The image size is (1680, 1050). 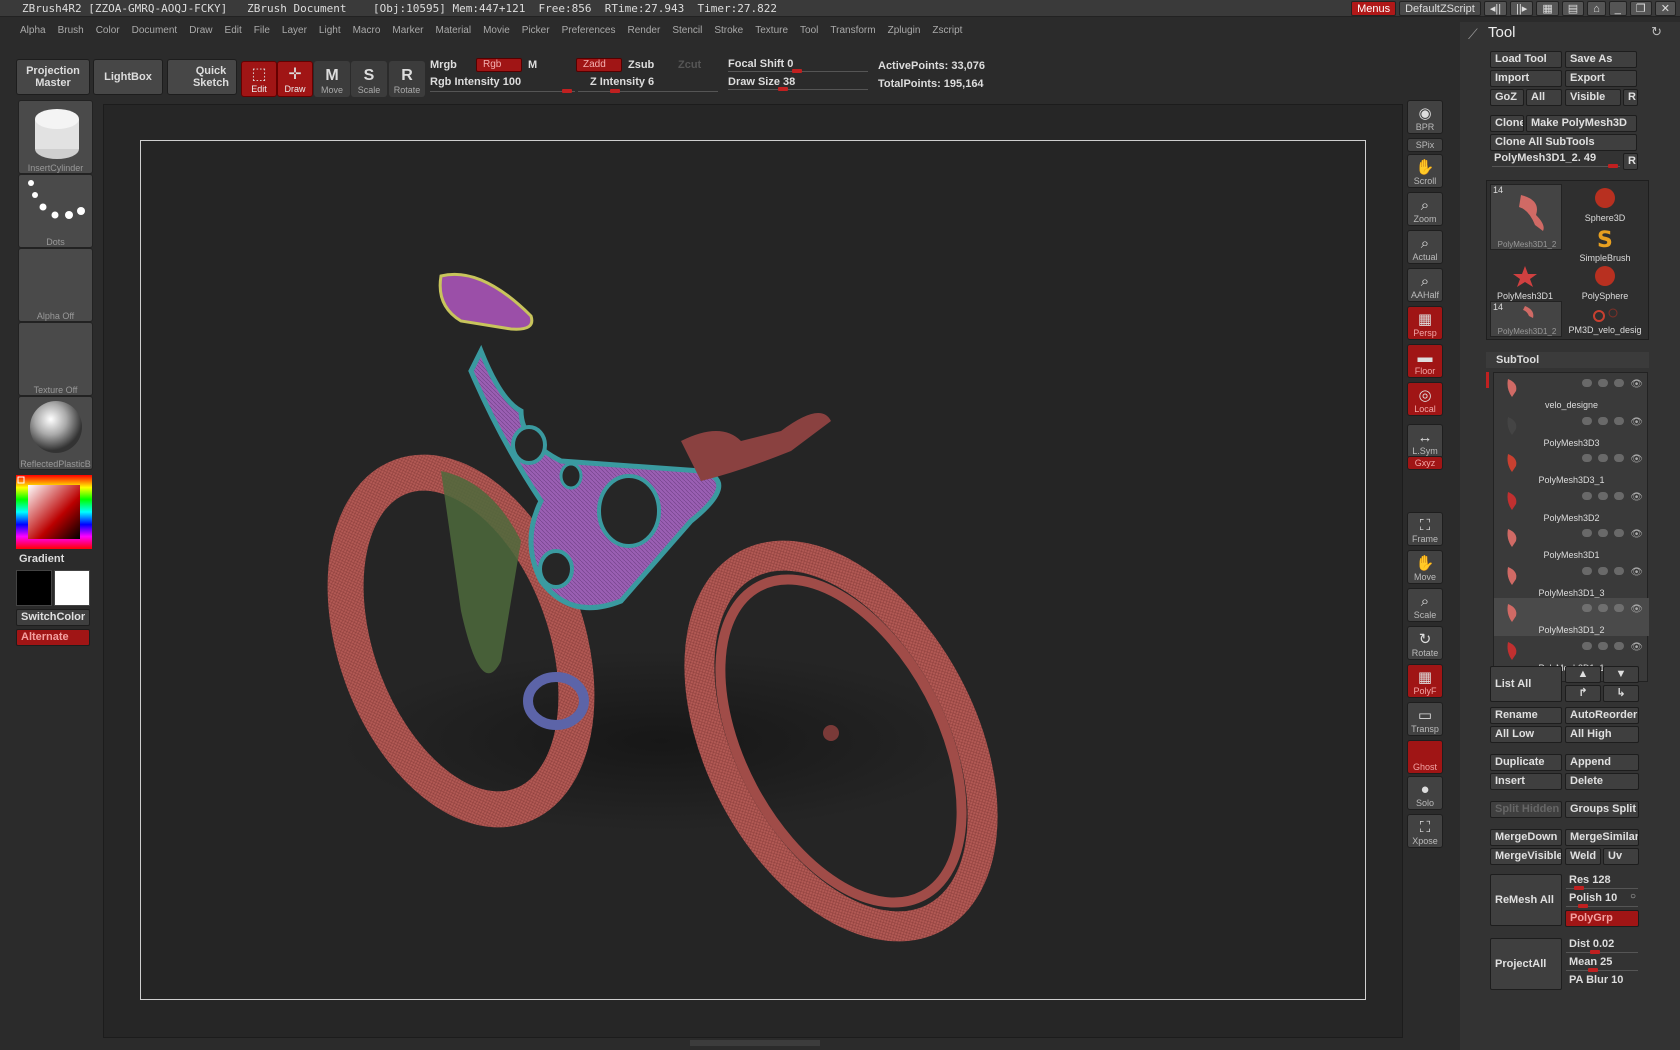 What do you see at coordinates (1544, 97) in the screenshot?
I see `goz-all-button: All` at bounding box center [1544, 97].